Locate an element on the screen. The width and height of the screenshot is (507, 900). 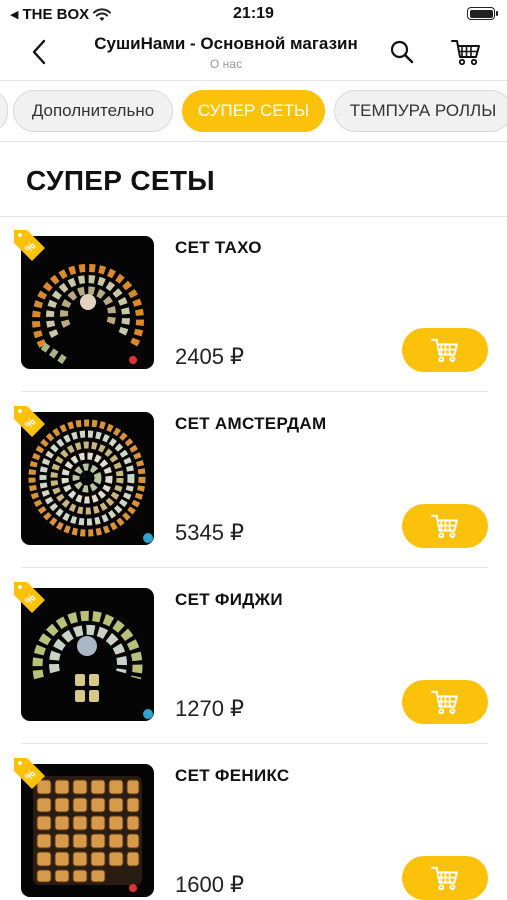
battery-icon is located at coordinates (482, 13).